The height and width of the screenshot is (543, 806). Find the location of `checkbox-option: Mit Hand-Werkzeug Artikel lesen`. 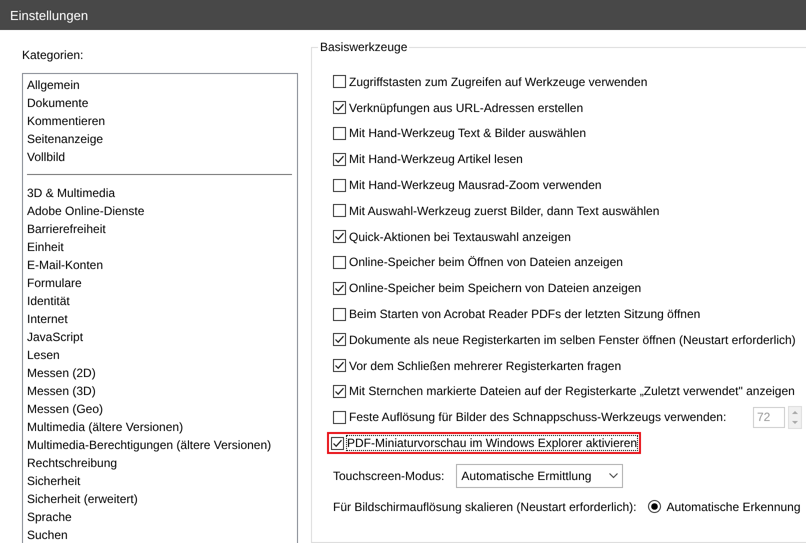

checkbox-option: Mit Hand-Werkzeug Artikel lesen is located at coordinates (428, 159).